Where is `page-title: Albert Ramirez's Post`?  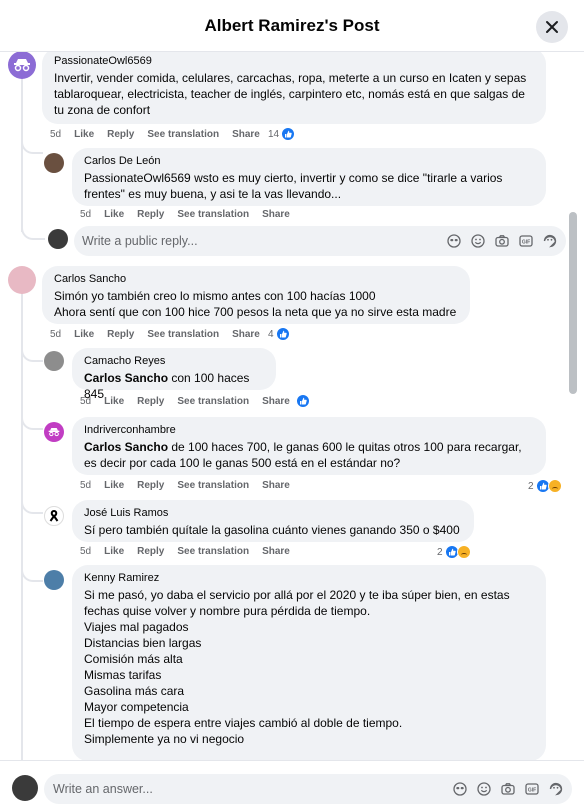 page-title: Albert Ramirez's Post is located at coordinates (292, 25).